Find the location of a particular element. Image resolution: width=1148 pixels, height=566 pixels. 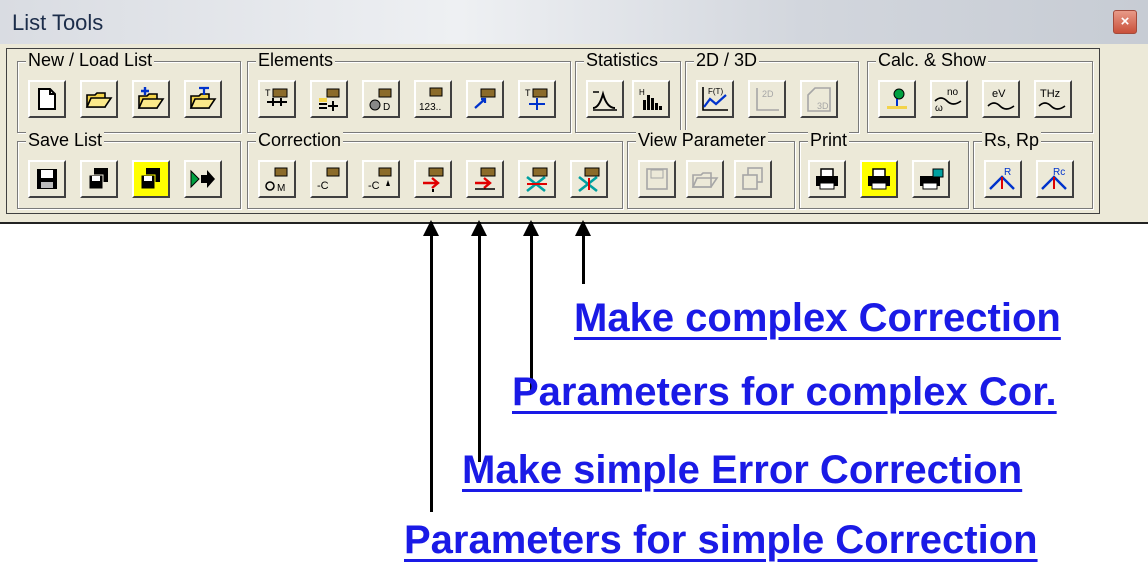

floppy-disk-icon is located at coordinates (47, 179).